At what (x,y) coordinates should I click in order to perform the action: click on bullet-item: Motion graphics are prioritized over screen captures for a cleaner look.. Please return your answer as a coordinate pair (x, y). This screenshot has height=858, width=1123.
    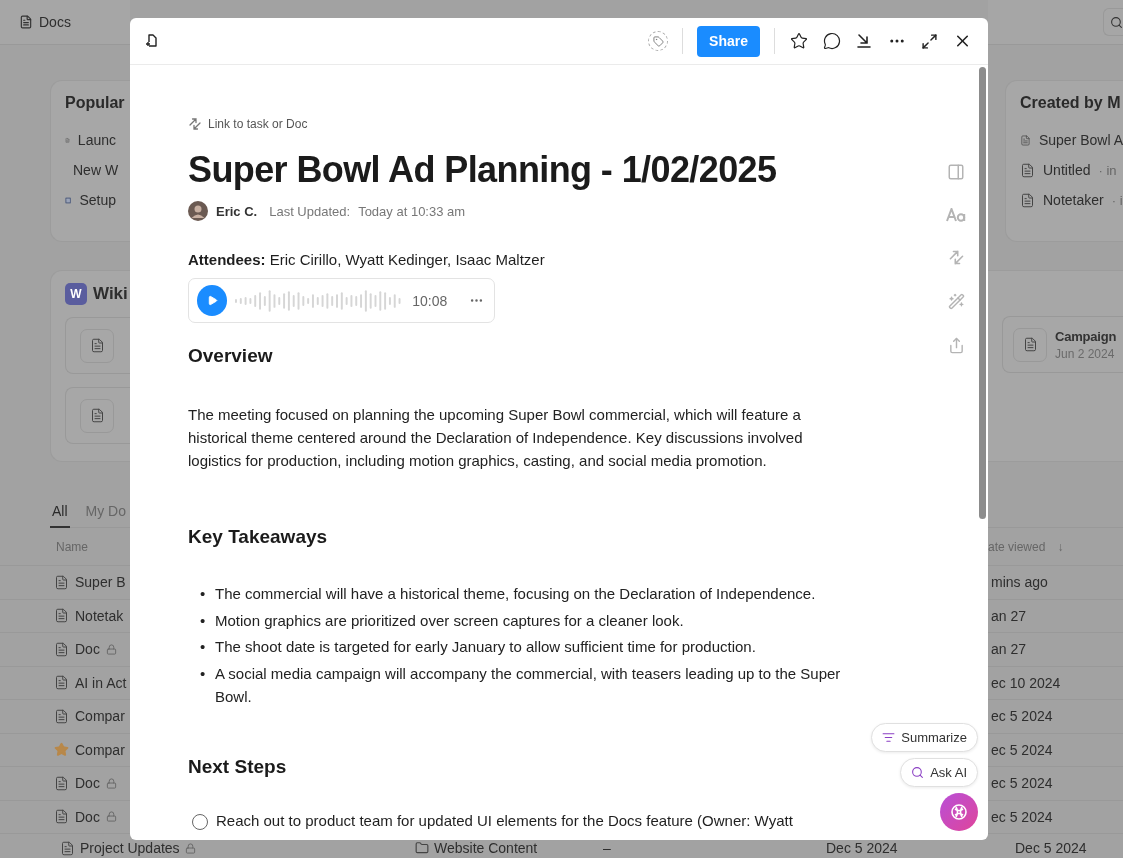
    Looking at the image, I should click on (449, 620).